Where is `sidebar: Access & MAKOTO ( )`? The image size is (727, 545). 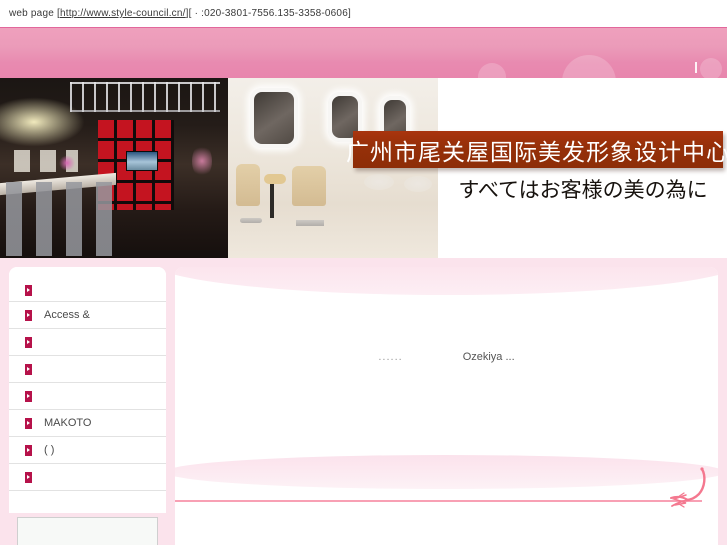
sidebar: Access & MAKOTO ( ) is located at coordinates (87, 406).